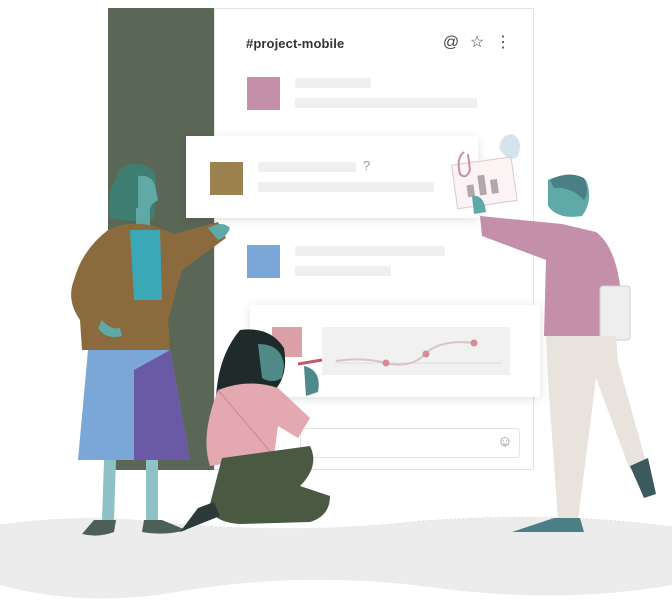 The image size is (672, 600). What do you see at coordinates (509, 146) in the screenshot?
I see `decorative-dots` at bounding box center [509, 146].